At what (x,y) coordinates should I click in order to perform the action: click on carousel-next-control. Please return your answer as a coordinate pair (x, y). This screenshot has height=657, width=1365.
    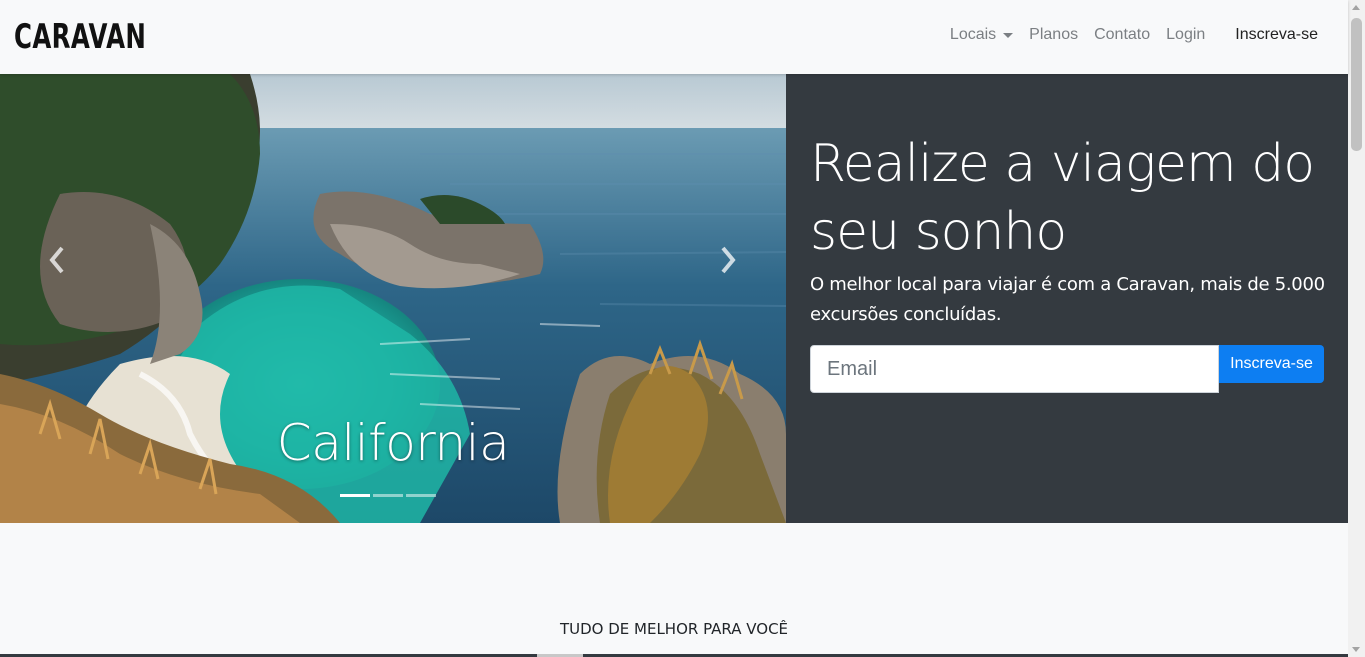
    Looking at the image, I should click on (727, 260).